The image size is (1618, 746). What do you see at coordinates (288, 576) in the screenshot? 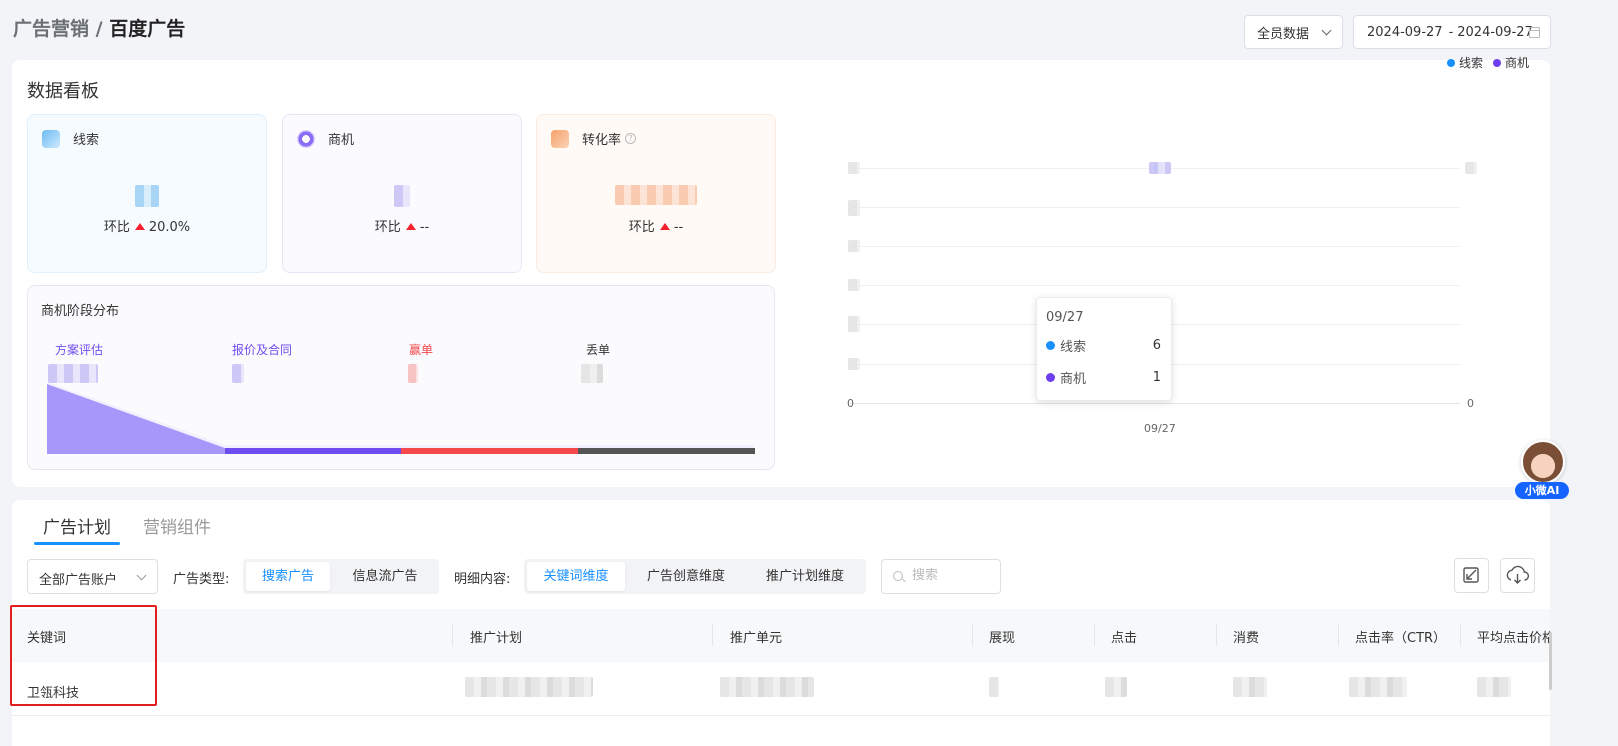
I see `ad-type-search: 搜索广告` at bounding box center [288, 576].